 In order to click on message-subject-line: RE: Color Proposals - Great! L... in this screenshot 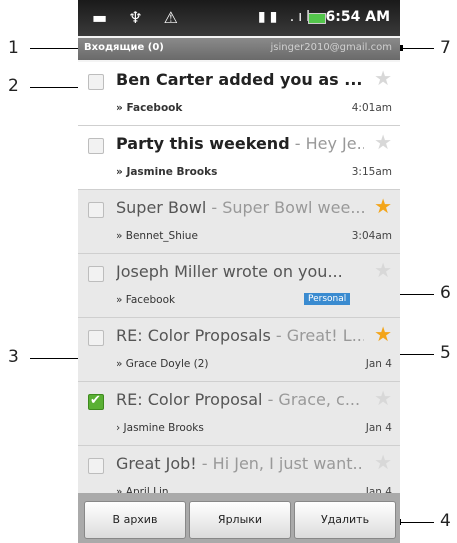, I will do `click(240, 335)`.